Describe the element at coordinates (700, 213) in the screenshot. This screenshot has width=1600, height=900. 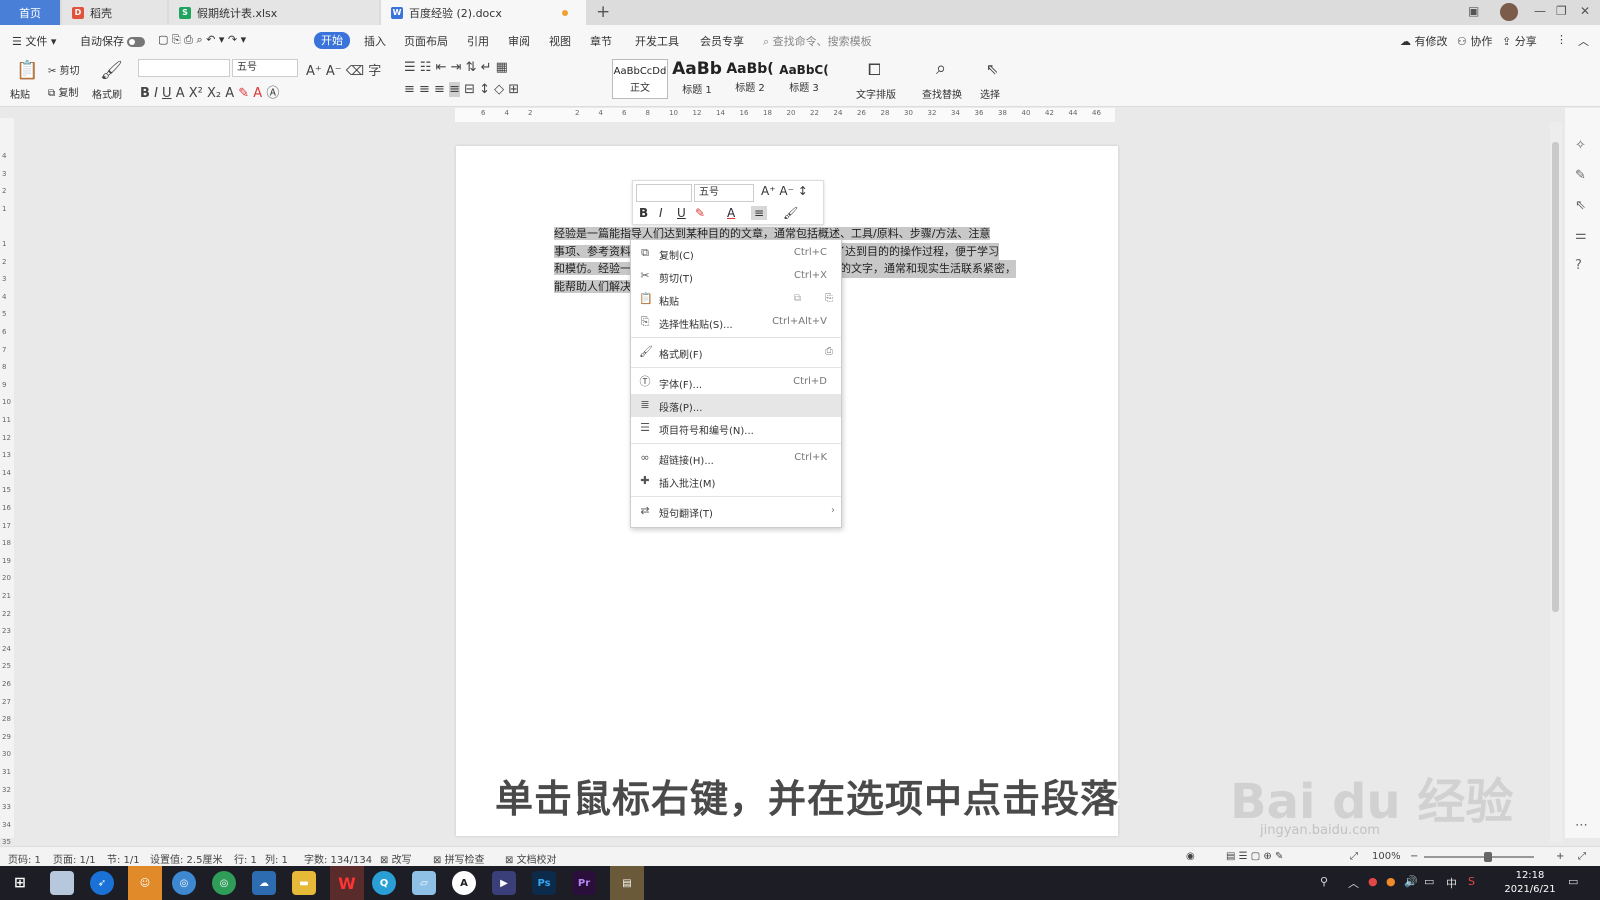
I see `mini-highlight-icon: ✎` at that location.